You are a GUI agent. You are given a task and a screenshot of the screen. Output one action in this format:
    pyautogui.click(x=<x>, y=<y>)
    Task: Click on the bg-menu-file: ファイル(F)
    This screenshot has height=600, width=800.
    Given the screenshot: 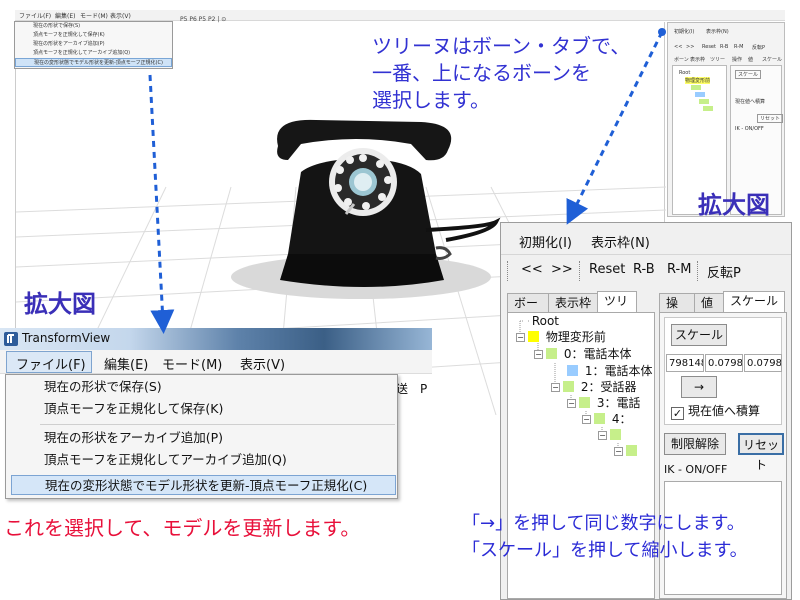 What is the action you would take?
    pyautogui.click(x=35, y=15)
    